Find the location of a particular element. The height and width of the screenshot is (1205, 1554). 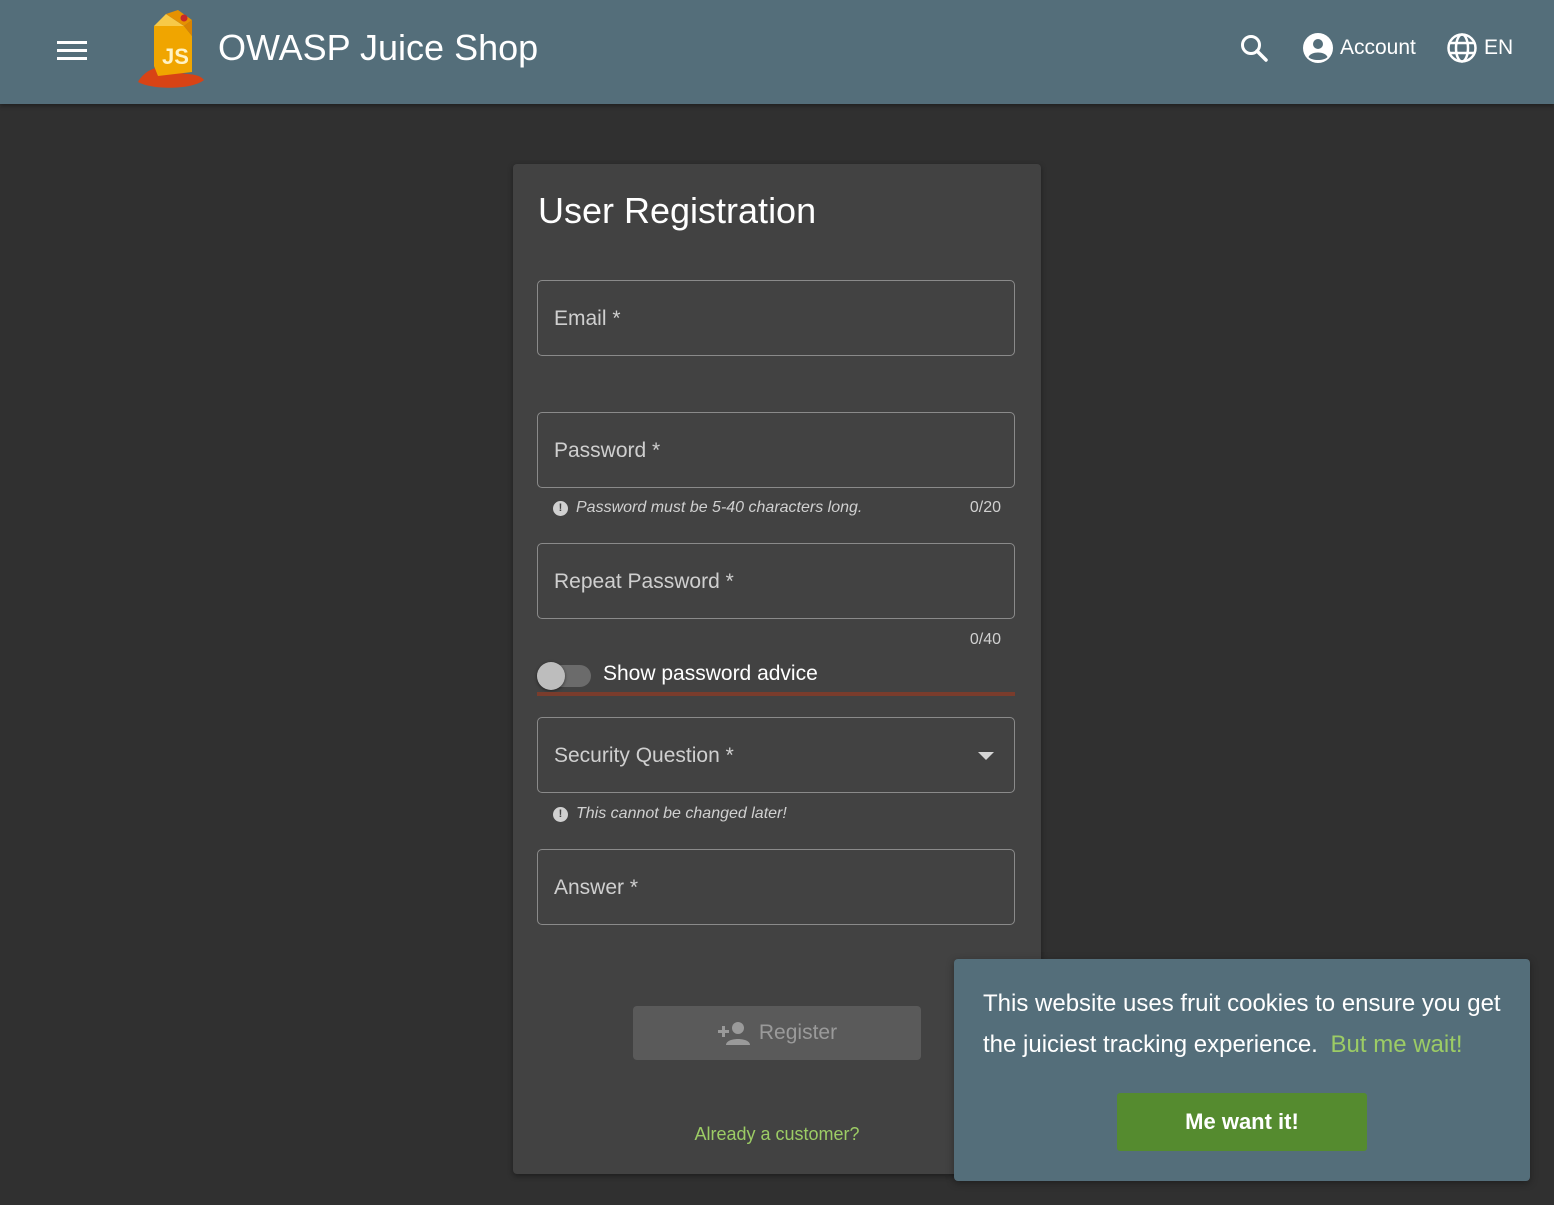

page-title: User Registration is located at coordinates (677, 210).